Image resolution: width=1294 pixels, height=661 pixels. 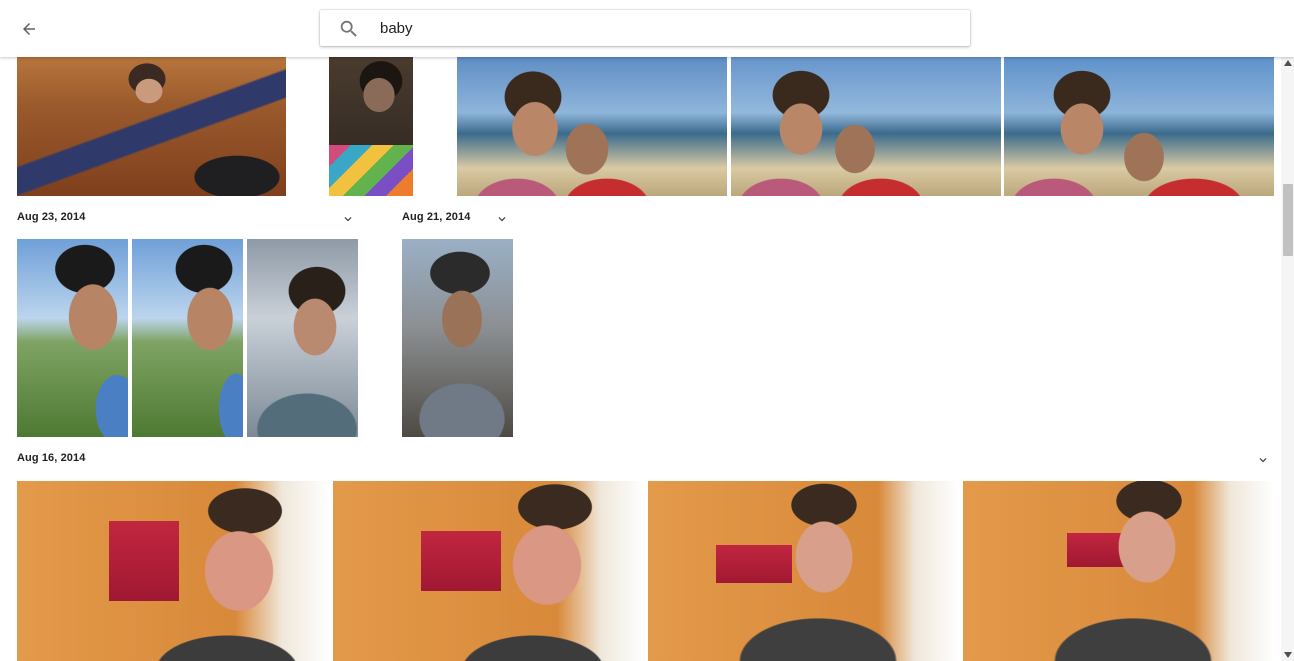 I want to click on group-date: Aug 16, 2014, so click(x=51, y=458).